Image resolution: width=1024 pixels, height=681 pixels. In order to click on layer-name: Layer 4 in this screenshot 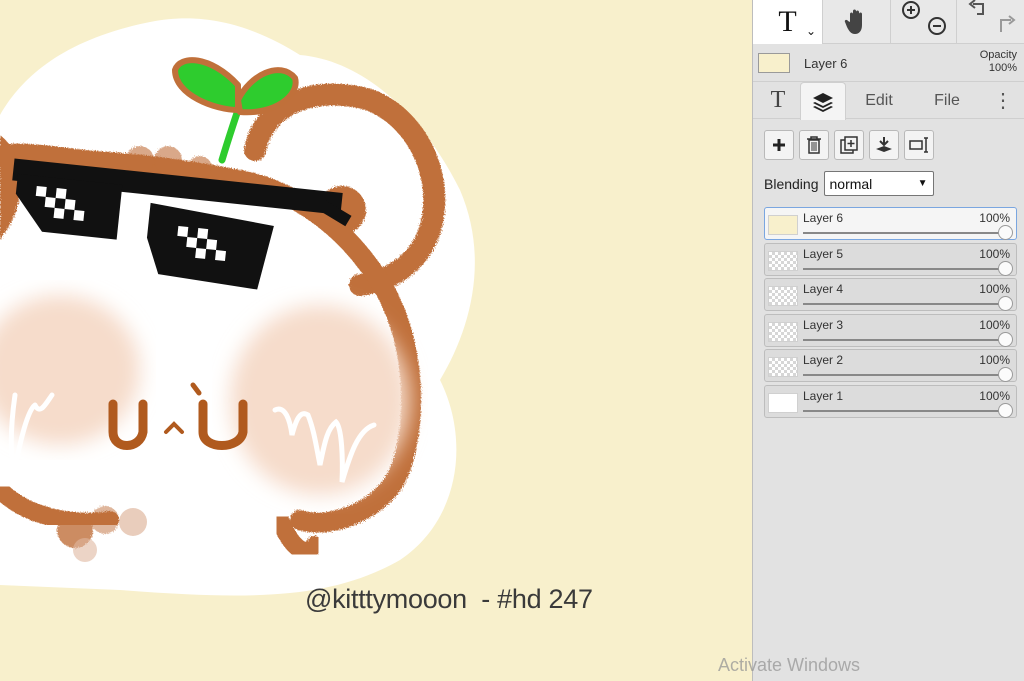, I will do `click(823, 289)`.